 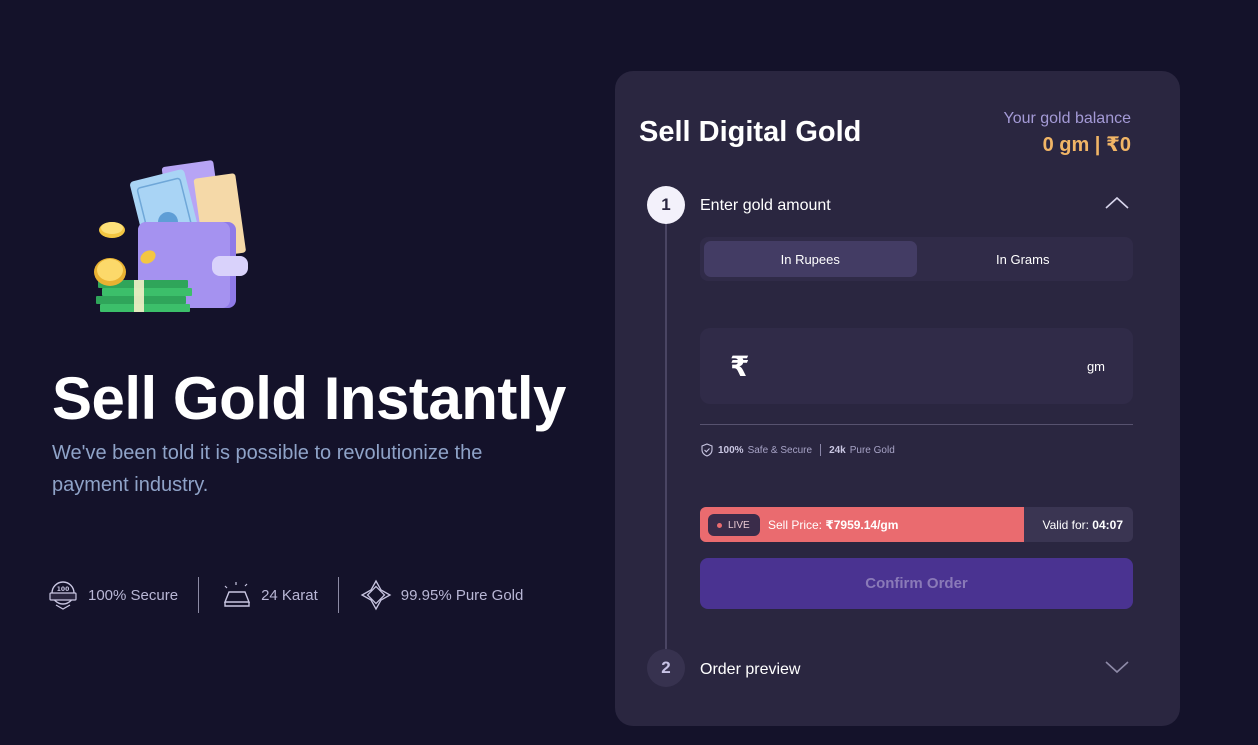 I want to click on amount-field: ₹ gm, so click(x=916, y=366).